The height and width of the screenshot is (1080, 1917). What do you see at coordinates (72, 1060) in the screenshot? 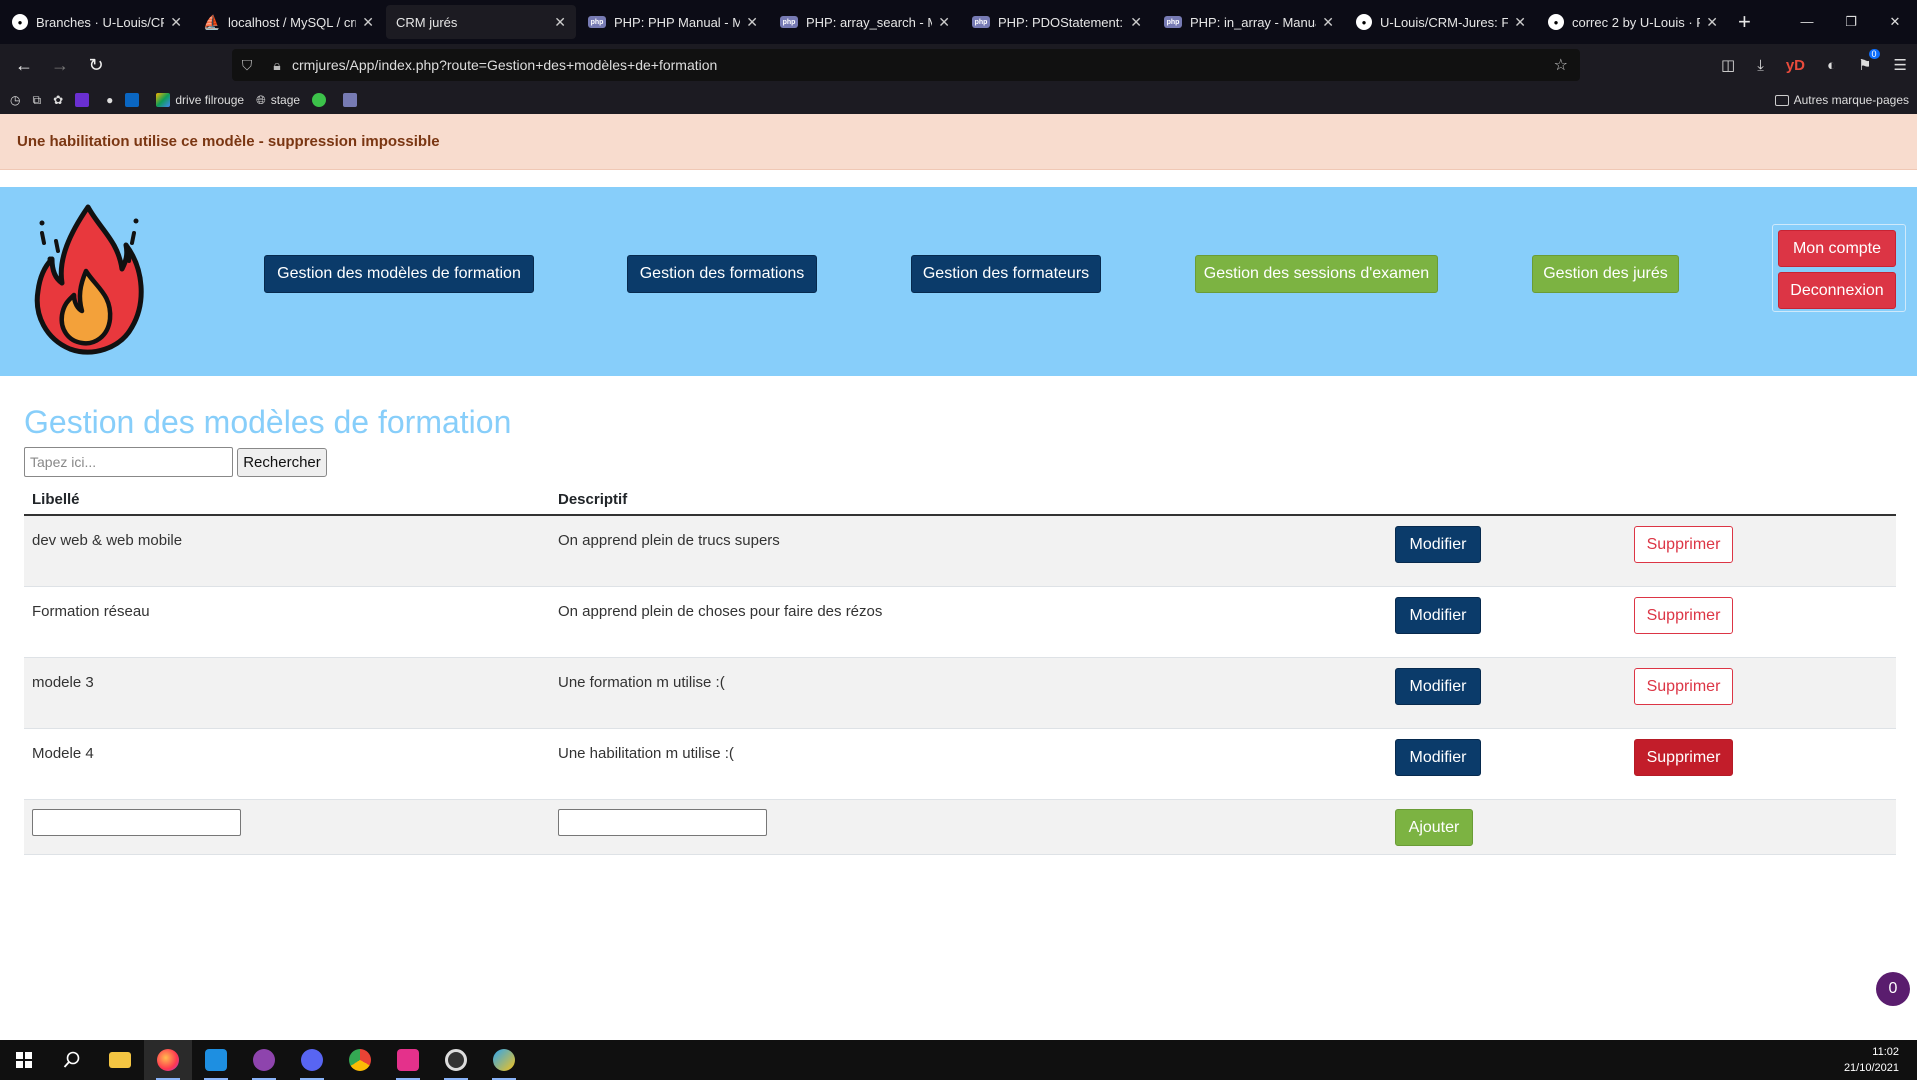
I see `search-icon` at bounding box center [72, 1060].